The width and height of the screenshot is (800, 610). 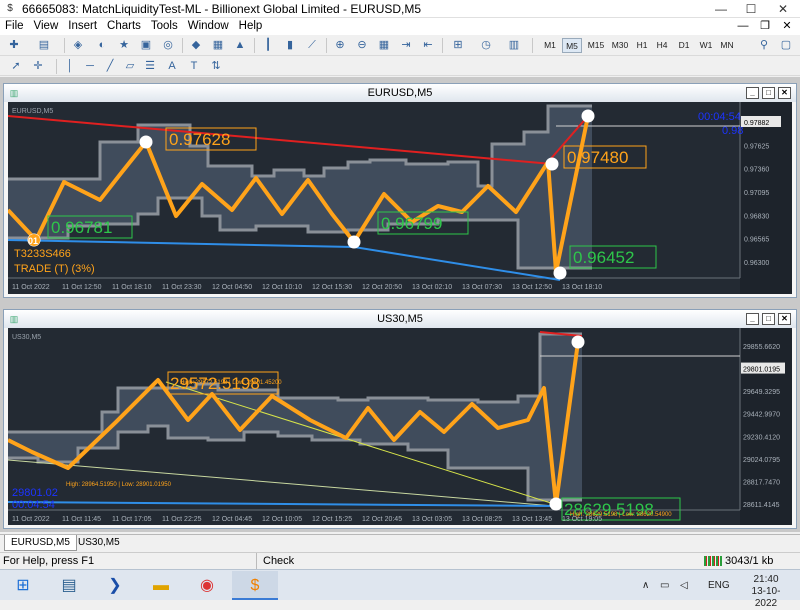 What do you see at coordinates (764, 45) in the screenshot?
I see `search-icon: ⚲` at bounding box center [764, 45].